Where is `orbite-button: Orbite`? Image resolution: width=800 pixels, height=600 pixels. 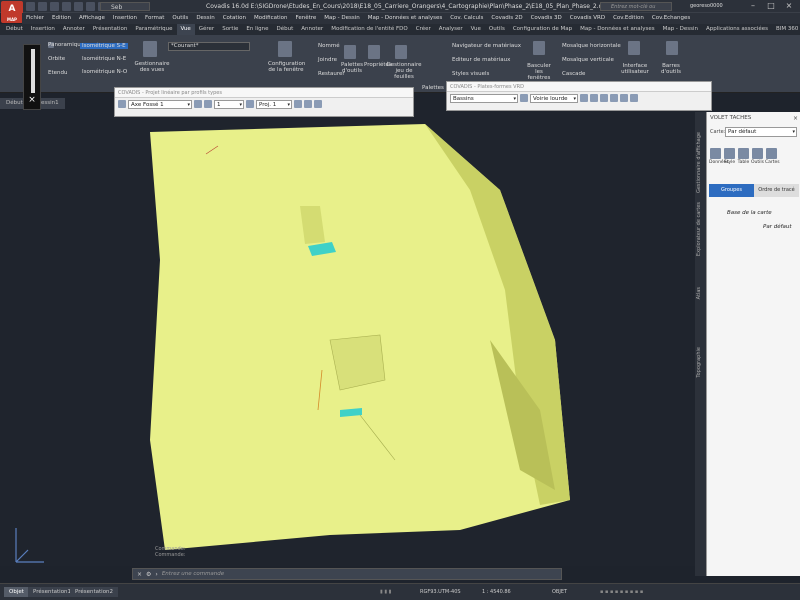
orbite-button: Orbite is located at coordinates (56, 59).